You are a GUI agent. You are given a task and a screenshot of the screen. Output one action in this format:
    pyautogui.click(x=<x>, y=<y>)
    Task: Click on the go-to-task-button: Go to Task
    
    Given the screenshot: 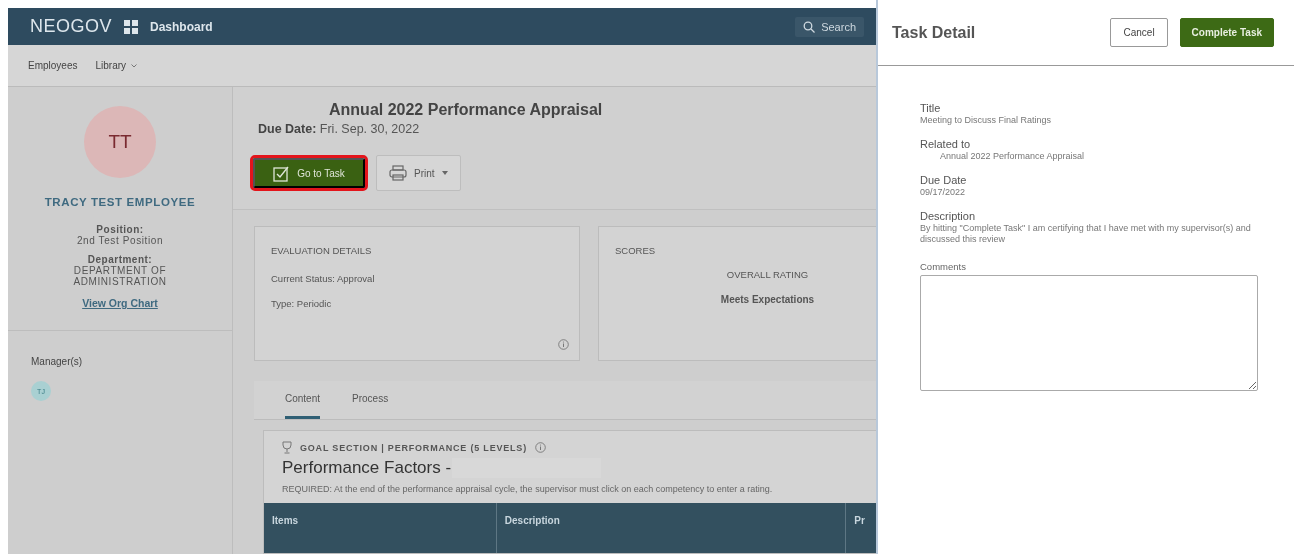 What is the action you would take?
    pyautogui.click(x=309, y=173)
    